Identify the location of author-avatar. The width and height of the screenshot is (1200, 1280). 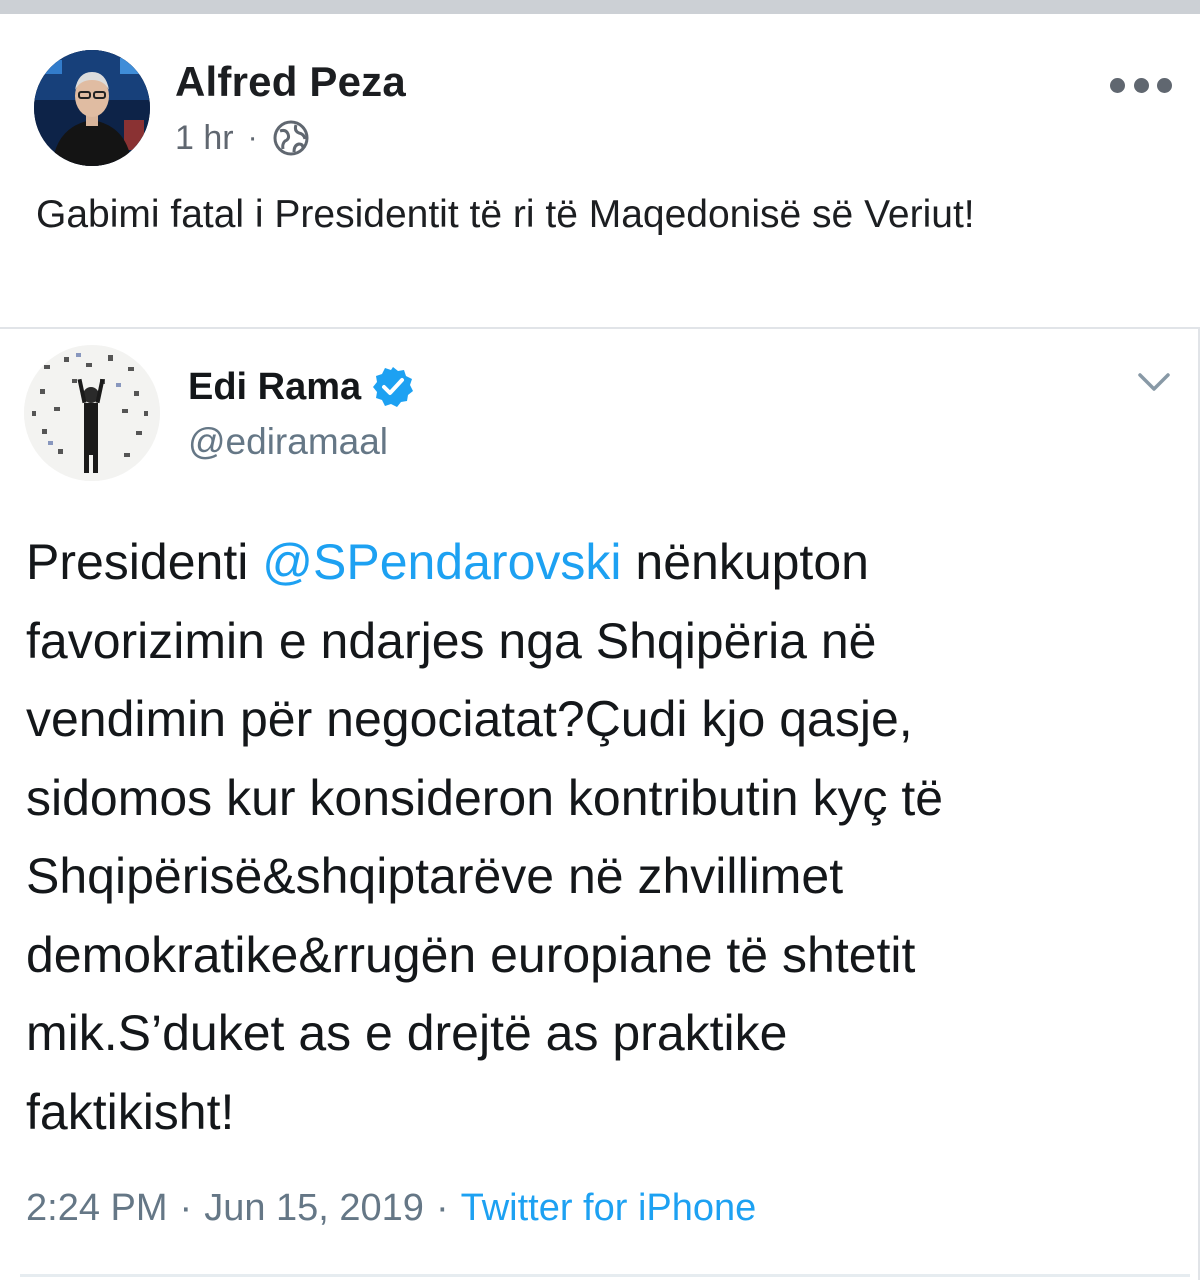
(92, 108).